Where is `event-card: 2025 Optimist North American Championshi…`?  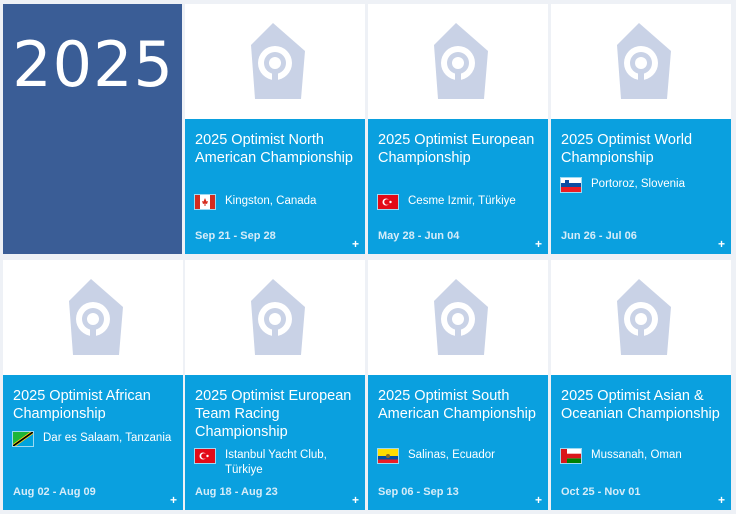 event-card: 2025 Optimist North American Championshi… is located at coordinates (275, 129).